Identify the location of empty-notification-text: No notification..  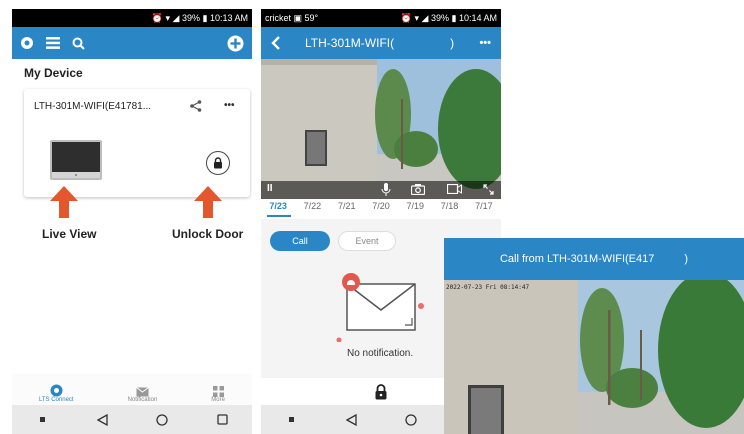
(380, 353).